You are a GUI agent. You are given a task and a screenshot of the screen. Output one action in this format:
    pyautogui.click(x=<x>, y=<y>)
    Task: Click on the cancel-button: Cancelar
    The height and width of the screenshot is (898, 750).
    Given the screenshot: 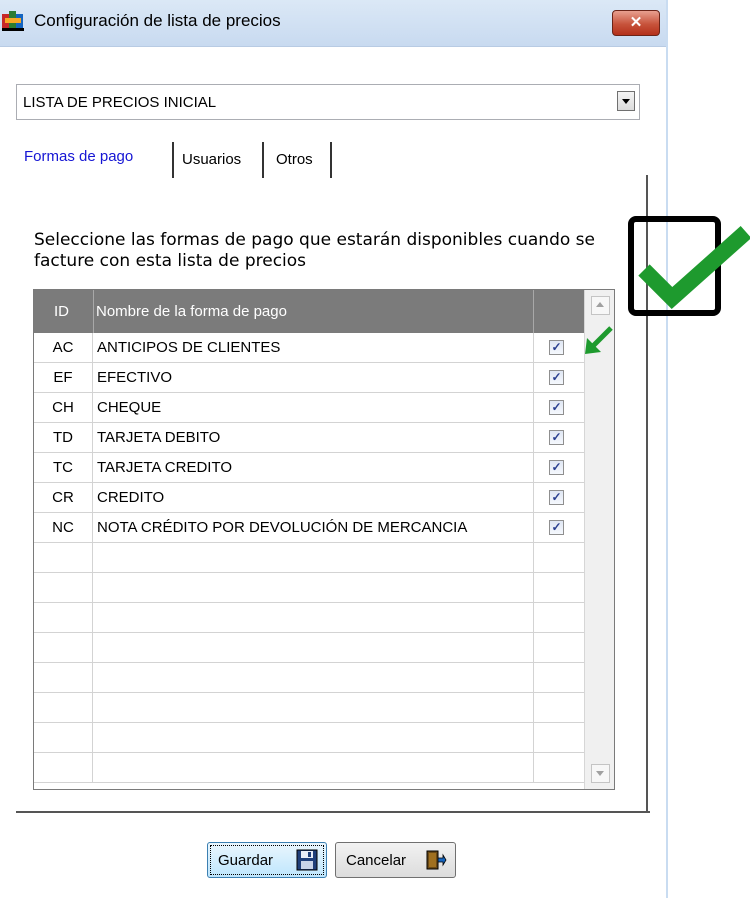 What is the action you would take?
    pyautogui.click(x=395, y=860)
    